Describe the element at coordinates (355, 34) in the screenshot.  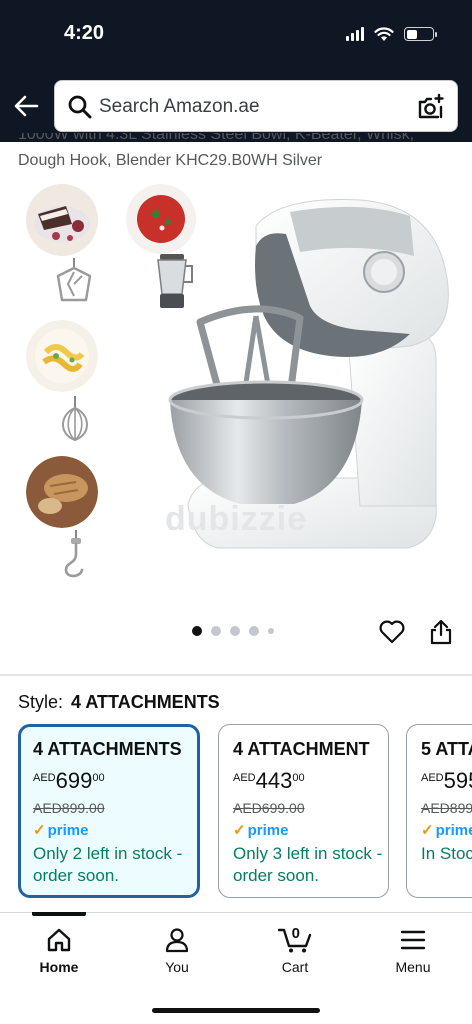
I see `cellular-signal-icon` at that location.